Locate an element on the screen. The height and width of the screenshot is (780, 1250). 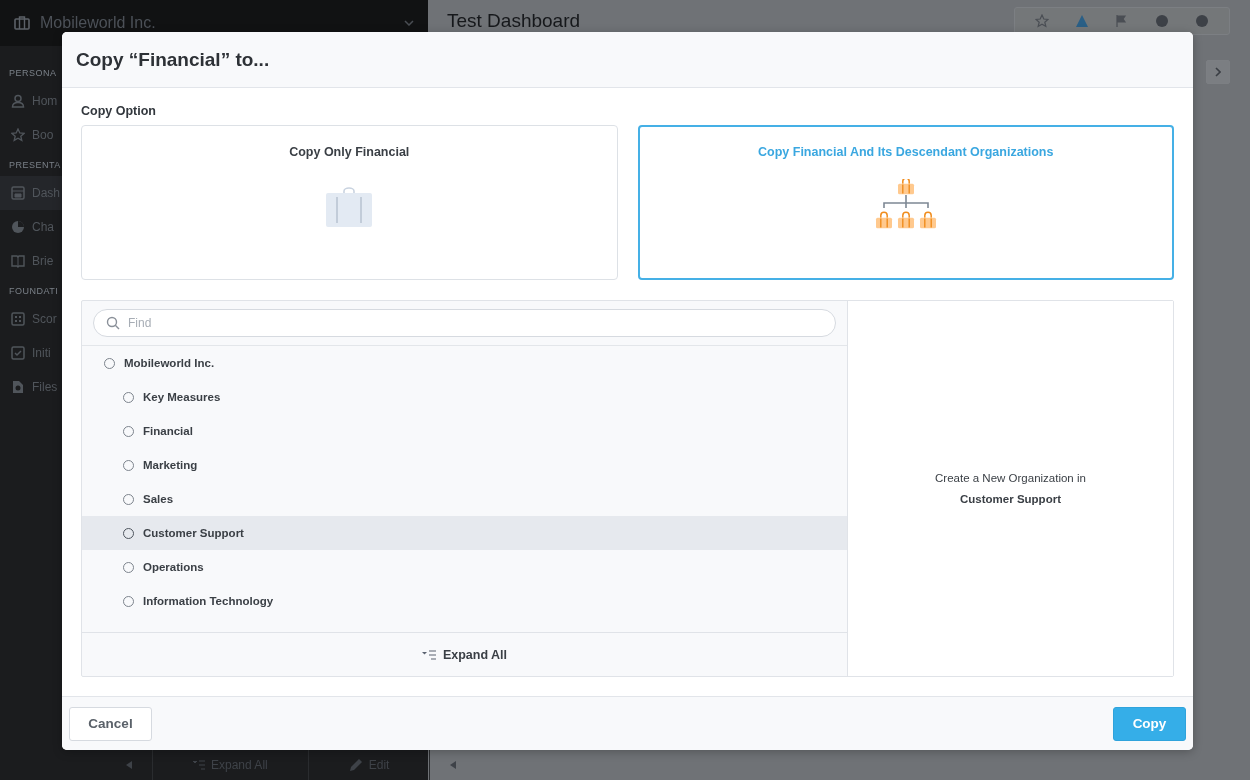
section-heading: PERSONA is located at coordinates (33, 73).